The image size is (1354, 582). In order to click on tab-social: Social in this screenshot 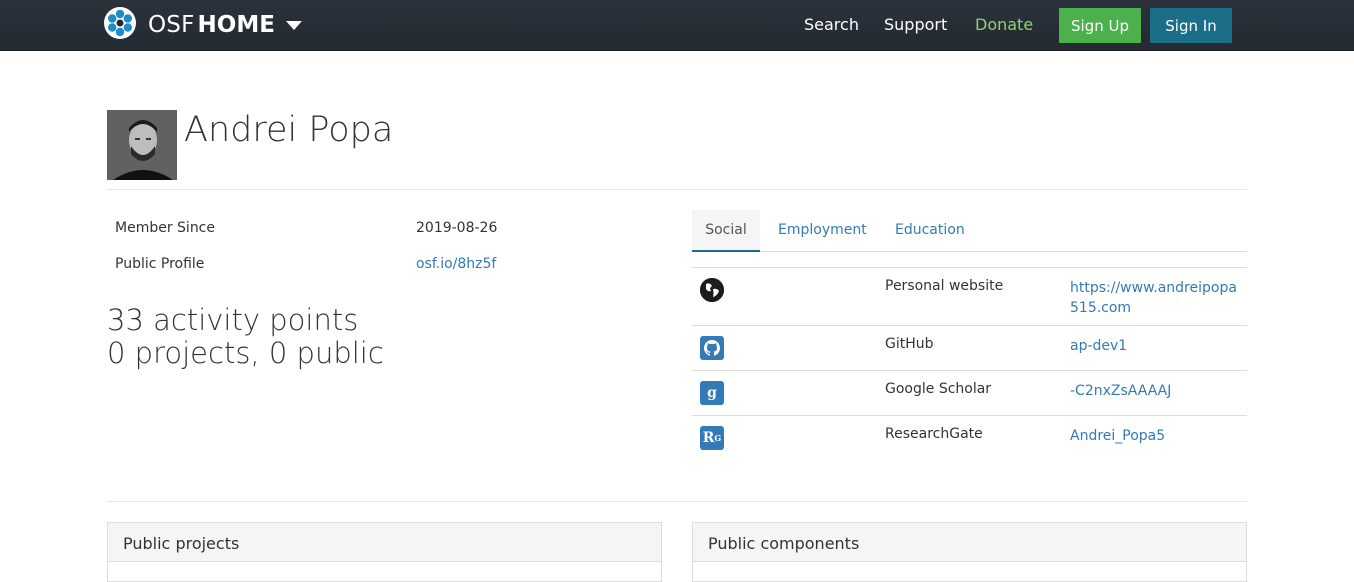, I will do `click(726, 231)`.